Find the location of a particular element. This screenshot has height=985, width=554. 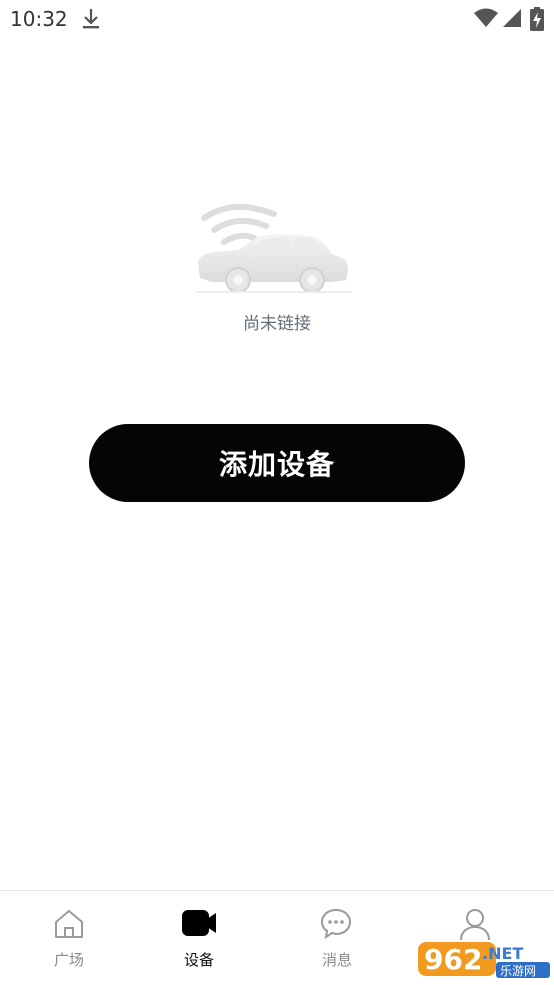

nav-label-plaza: 广场 is located at coordinates (68, 960).